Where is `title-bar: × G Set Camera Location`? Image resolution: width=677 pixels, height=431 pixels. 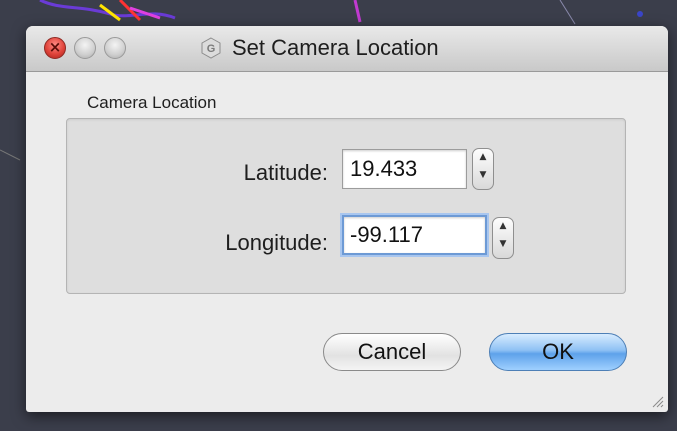 title-bar: × G Set Camera Location is located at coordinates (347, 49).